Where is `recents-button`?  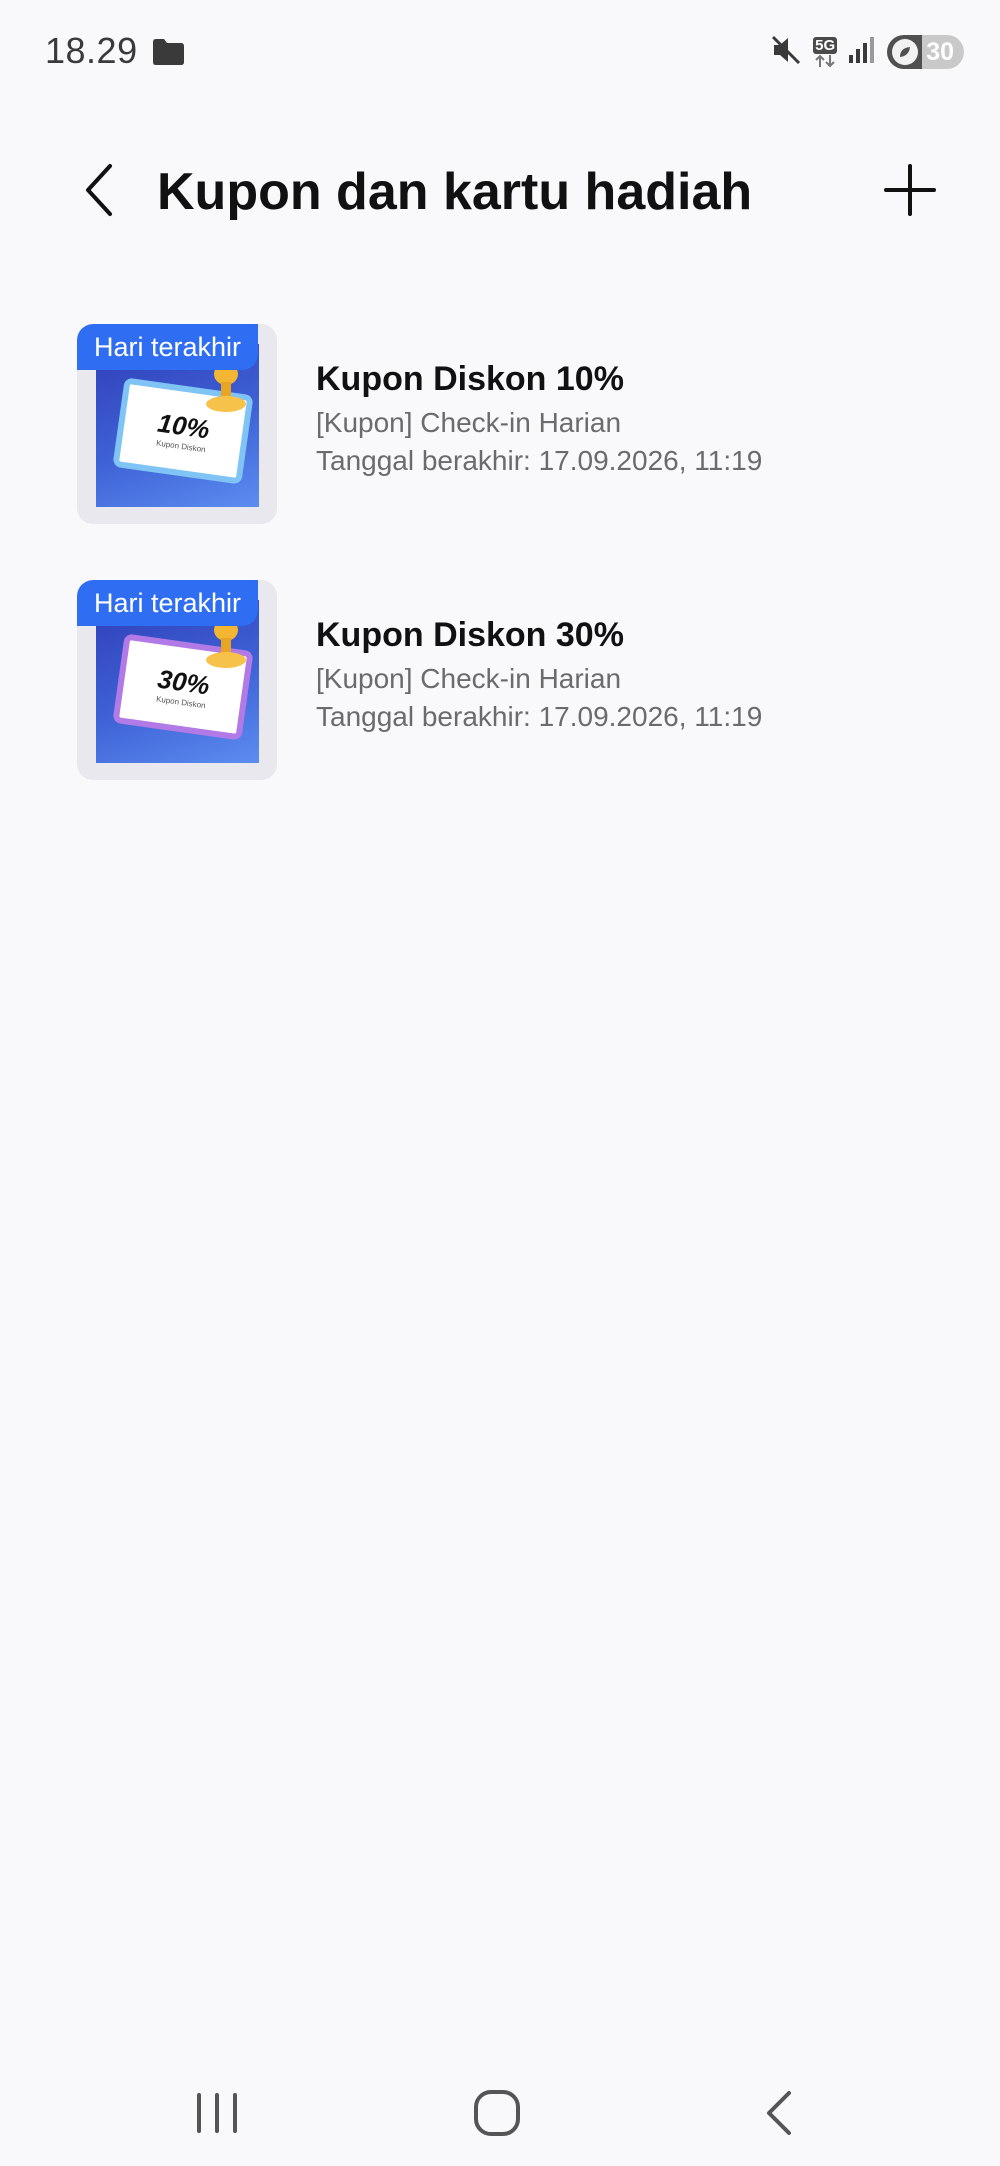 recents-button is located at coordinates (217, 2115).